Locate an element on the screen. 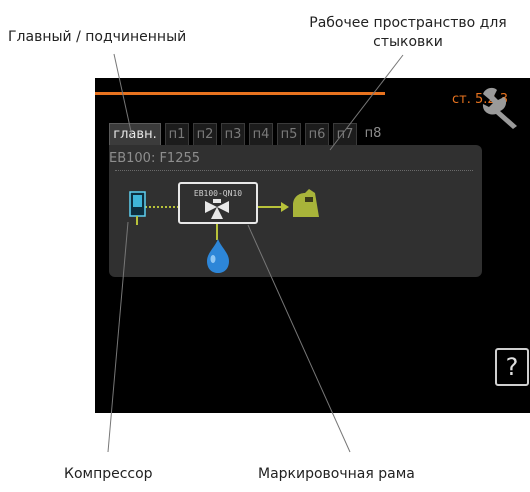 The width and height of the screenshot is (530, 492). leader-marking-frame is located at coordinates (299, 338).